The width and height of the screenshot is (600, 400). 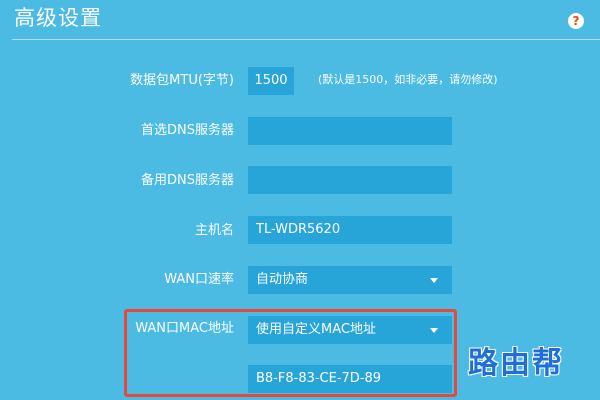 I want to click on mtu-input, so click(x=271, y=81).